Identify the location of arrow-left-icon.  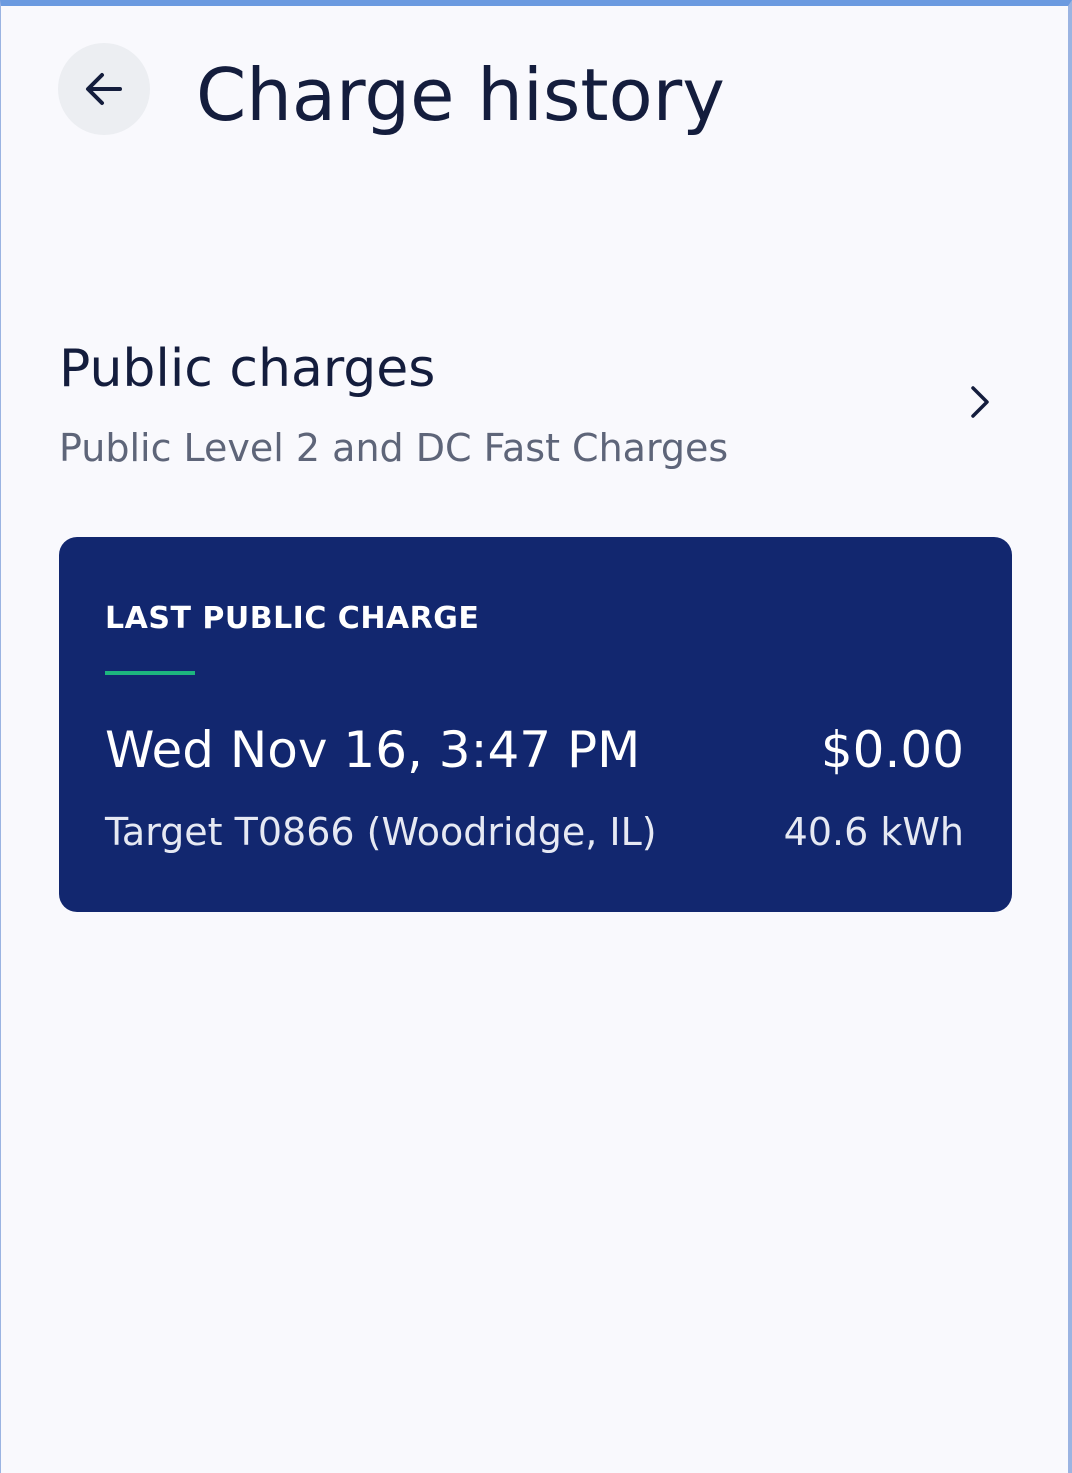
(104, 89).